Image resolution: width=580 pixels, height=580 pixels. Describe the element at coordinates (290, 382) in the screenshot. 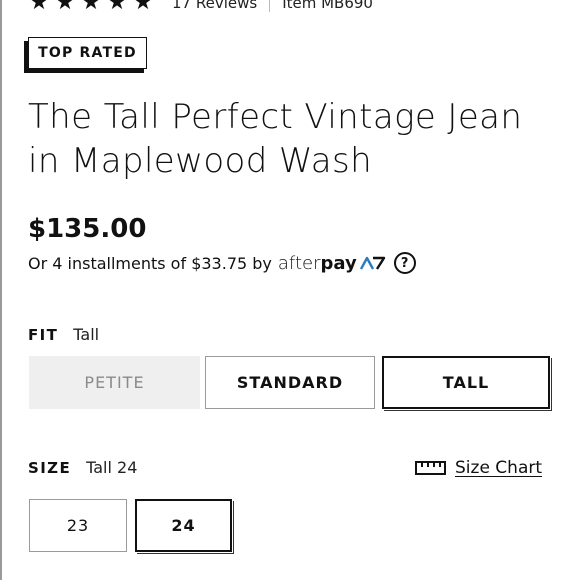

I see `fit-option-standard: STANDARD` at that location.